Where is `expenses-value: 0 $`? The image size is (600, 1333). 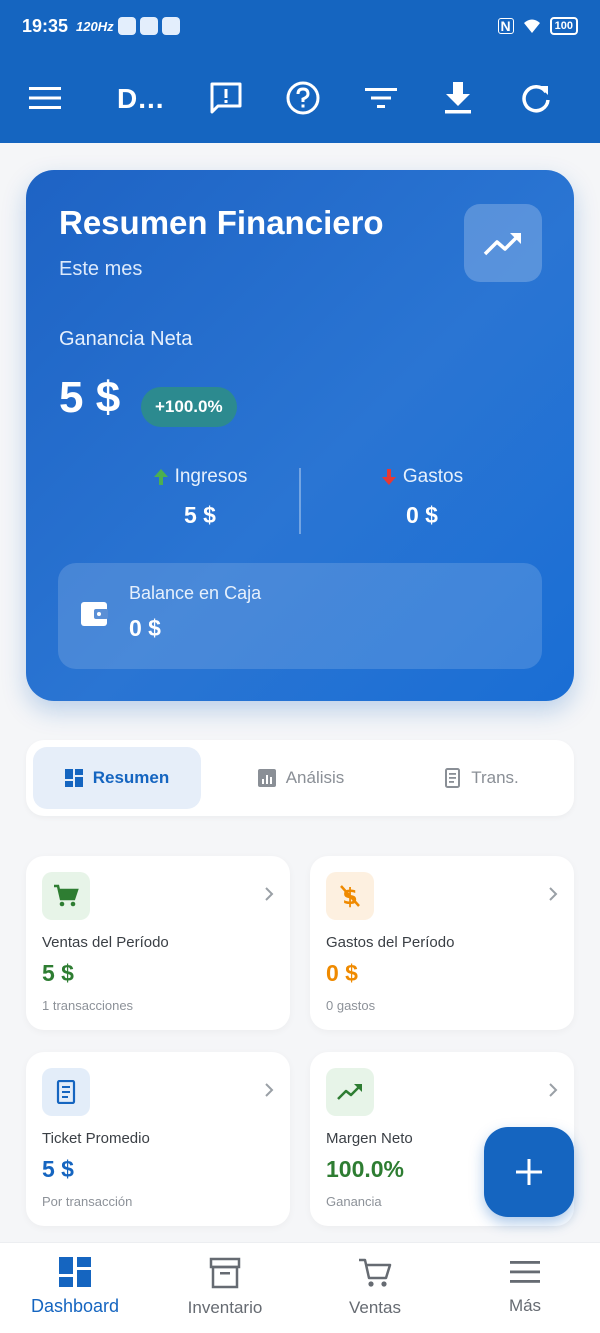
expenses-value: 0 $ is located at coordinates (422, 515).